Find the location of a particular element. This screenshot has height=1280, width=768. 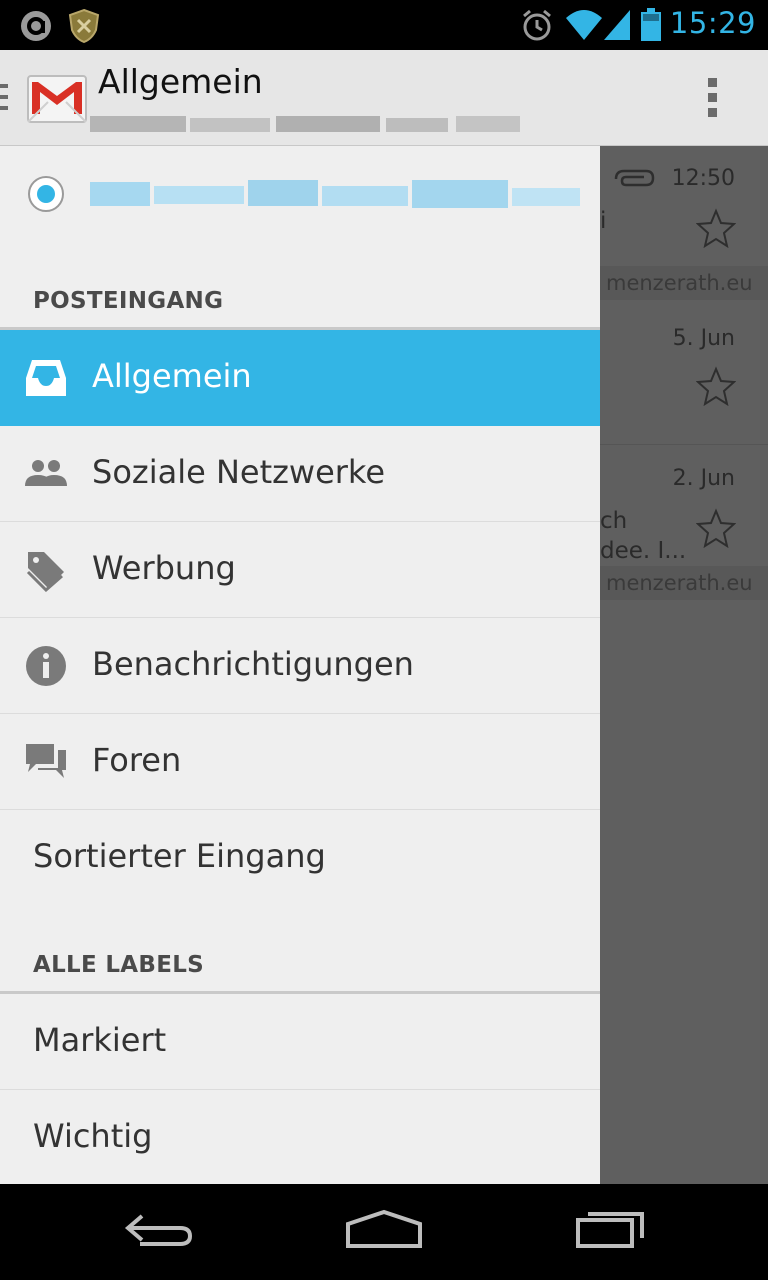

home-icon is located at coordinates (384, 1231).